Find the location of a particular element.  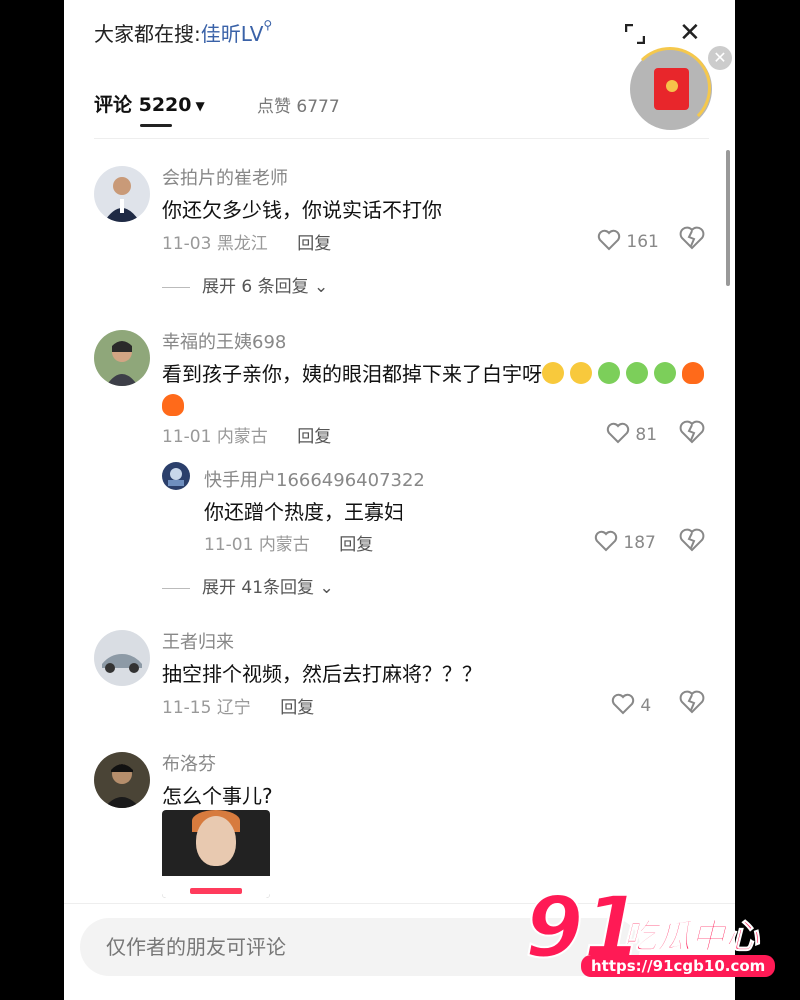

search-icon: ⚲ is located at coordinates (268, 25).